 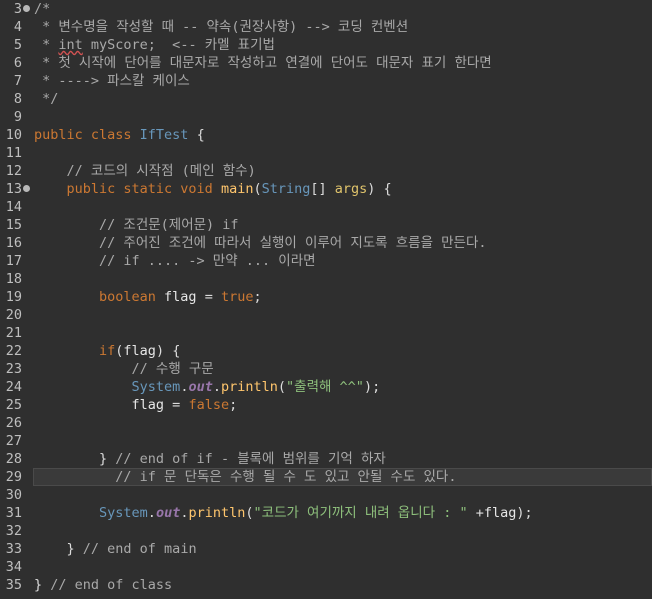 I want to click on code-line: 22 if(flag) {, so click(x=326, y=351).